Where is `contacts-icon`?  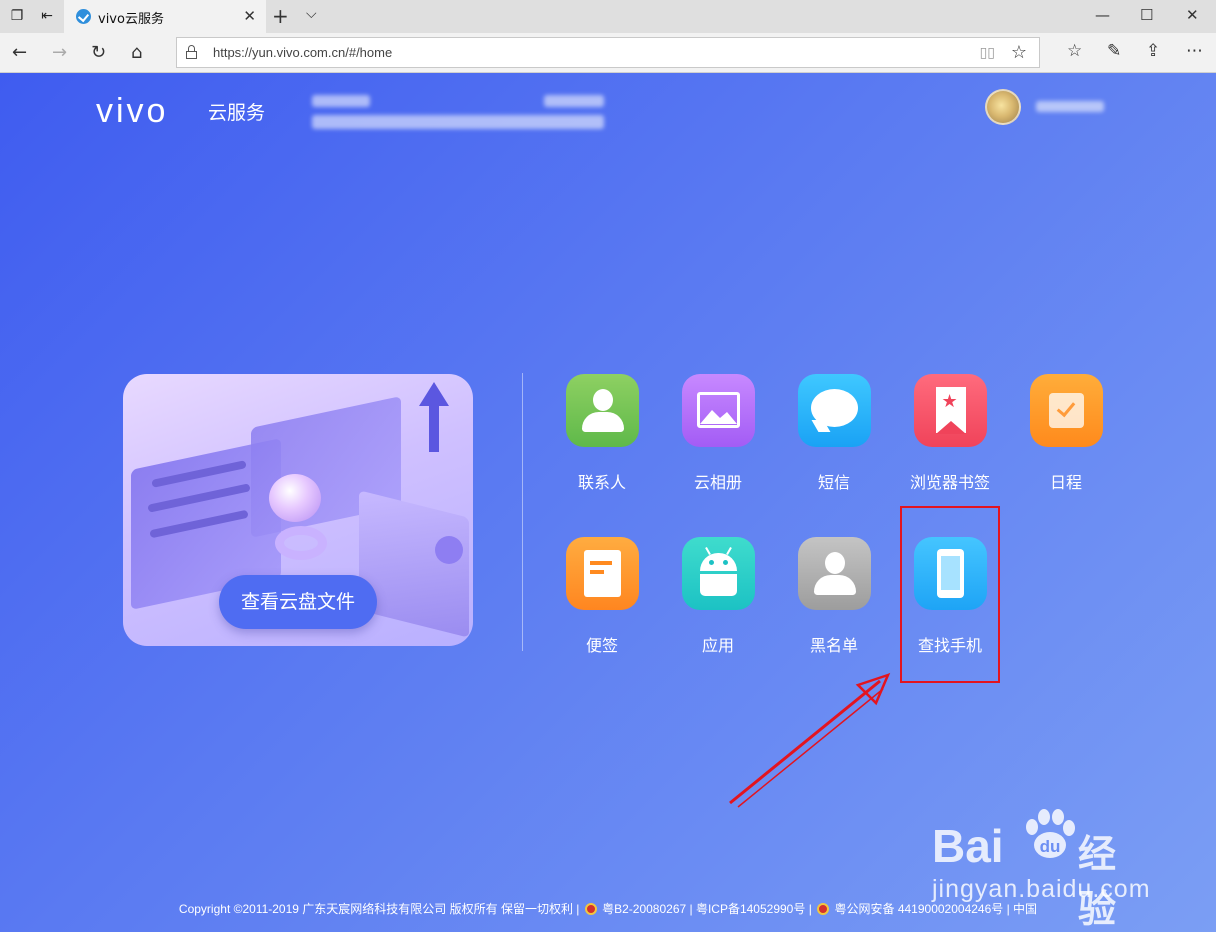 contacts-icon is located at coordinates (602, 410).